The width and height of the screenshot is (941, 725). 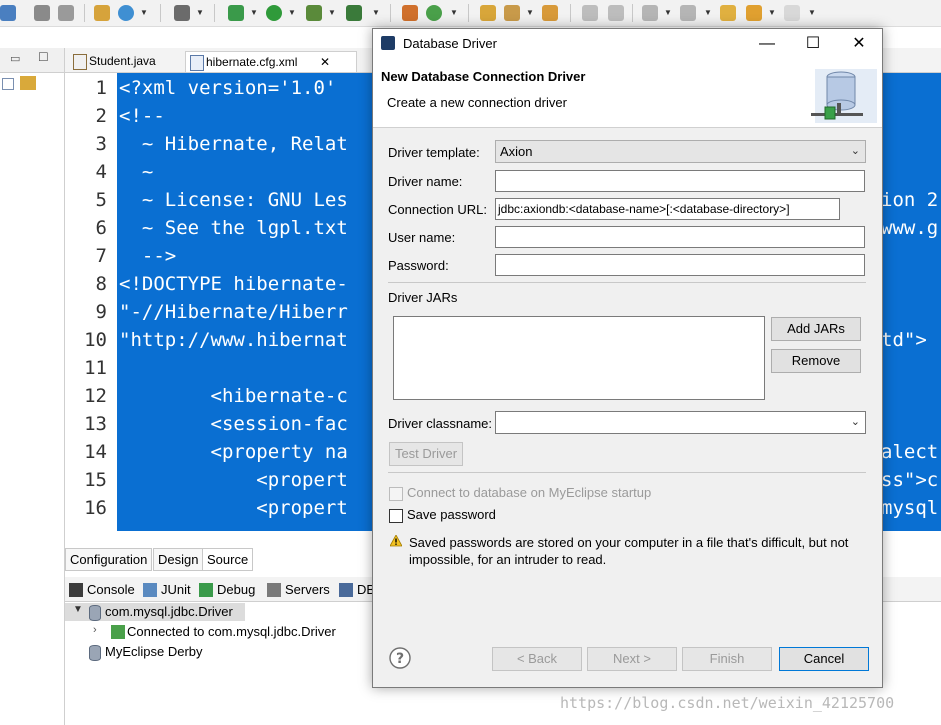 What do you see at coordinates (28, 83) in the screenshot?
I see `link-with-editor-icon` at bounding box center [28, 83].